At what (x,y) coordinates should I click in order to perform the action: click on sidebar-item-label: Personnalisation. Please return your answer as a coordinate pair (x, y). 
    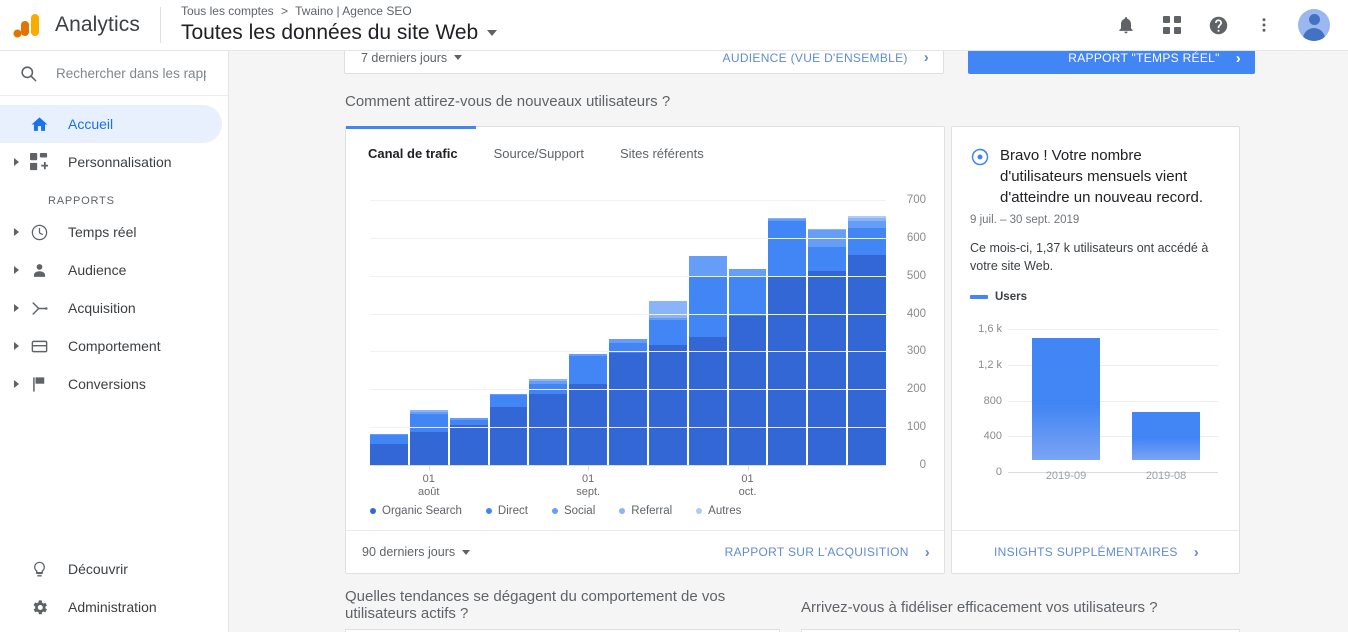
    Looking at the image, I should click on (120, 162).